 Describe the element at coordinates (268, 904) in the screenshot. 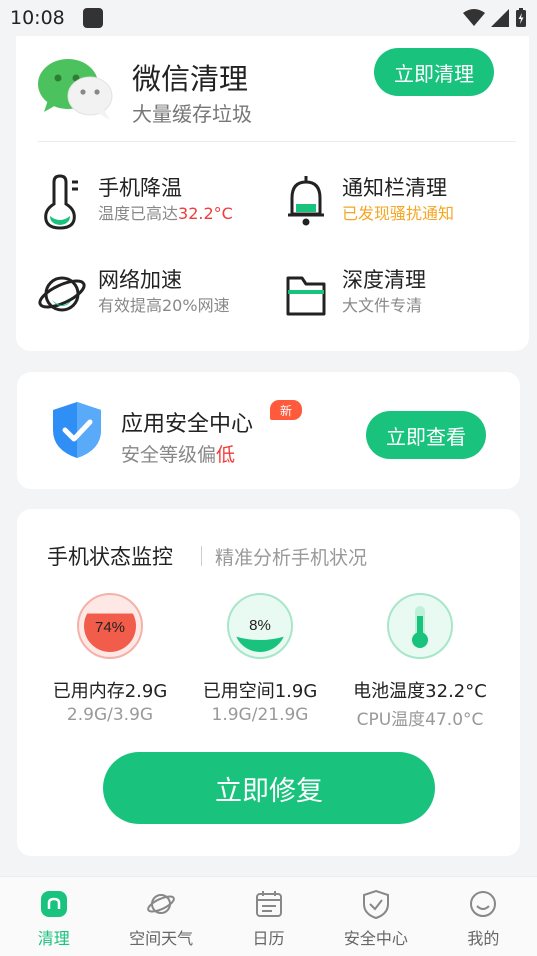

I see `calendar-icon` at that location.